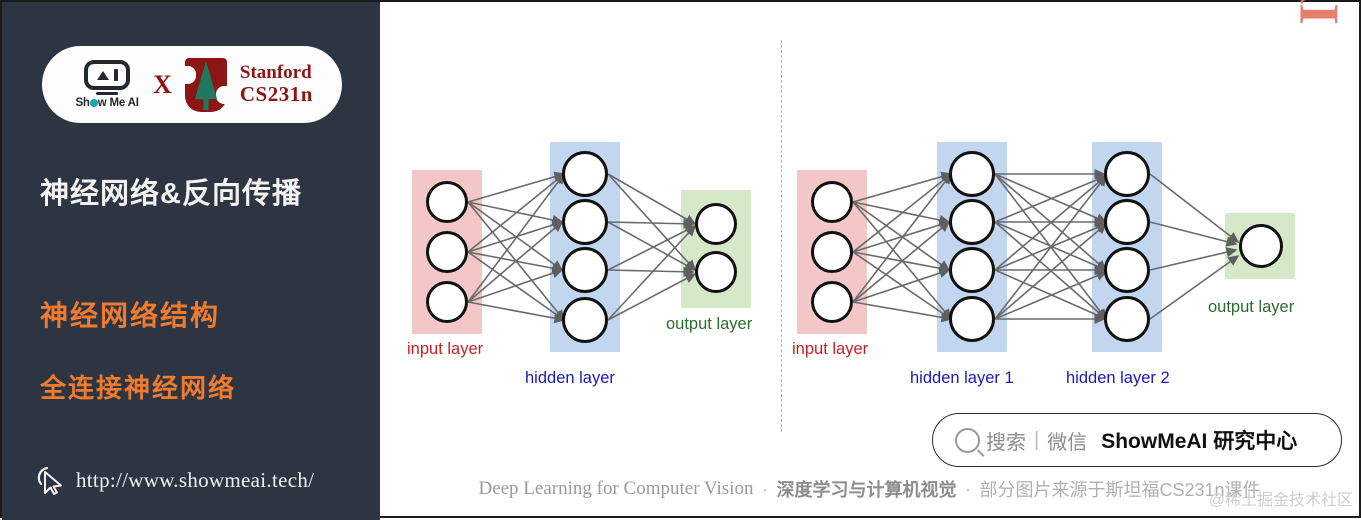  I want to click on showmeai-logo-icon: Sh w Me AI, so click(107, 84).